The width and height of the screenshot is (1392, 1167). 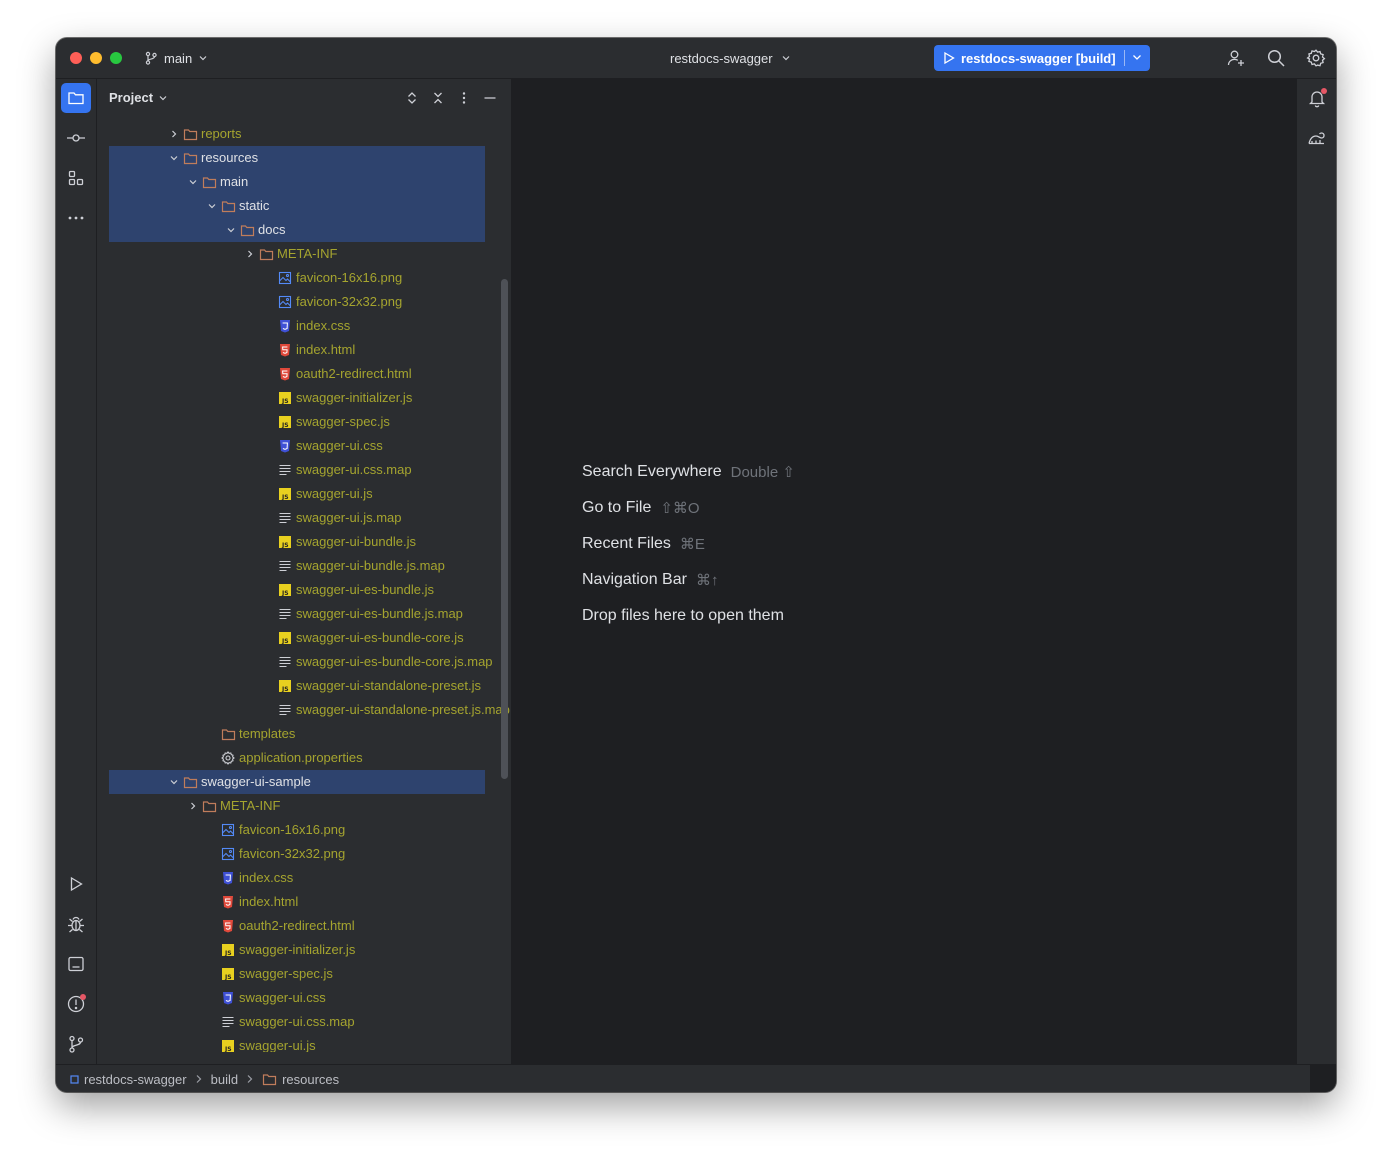 What do you see at coordinates (300, 1079) in the screenshot?
I see `breadcrumb-item: resources` at bounding box center [300, 1079].